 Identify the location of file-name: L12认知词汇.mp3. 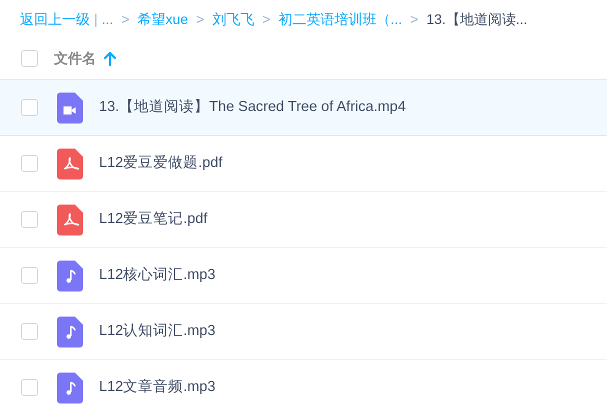
(157, 331).